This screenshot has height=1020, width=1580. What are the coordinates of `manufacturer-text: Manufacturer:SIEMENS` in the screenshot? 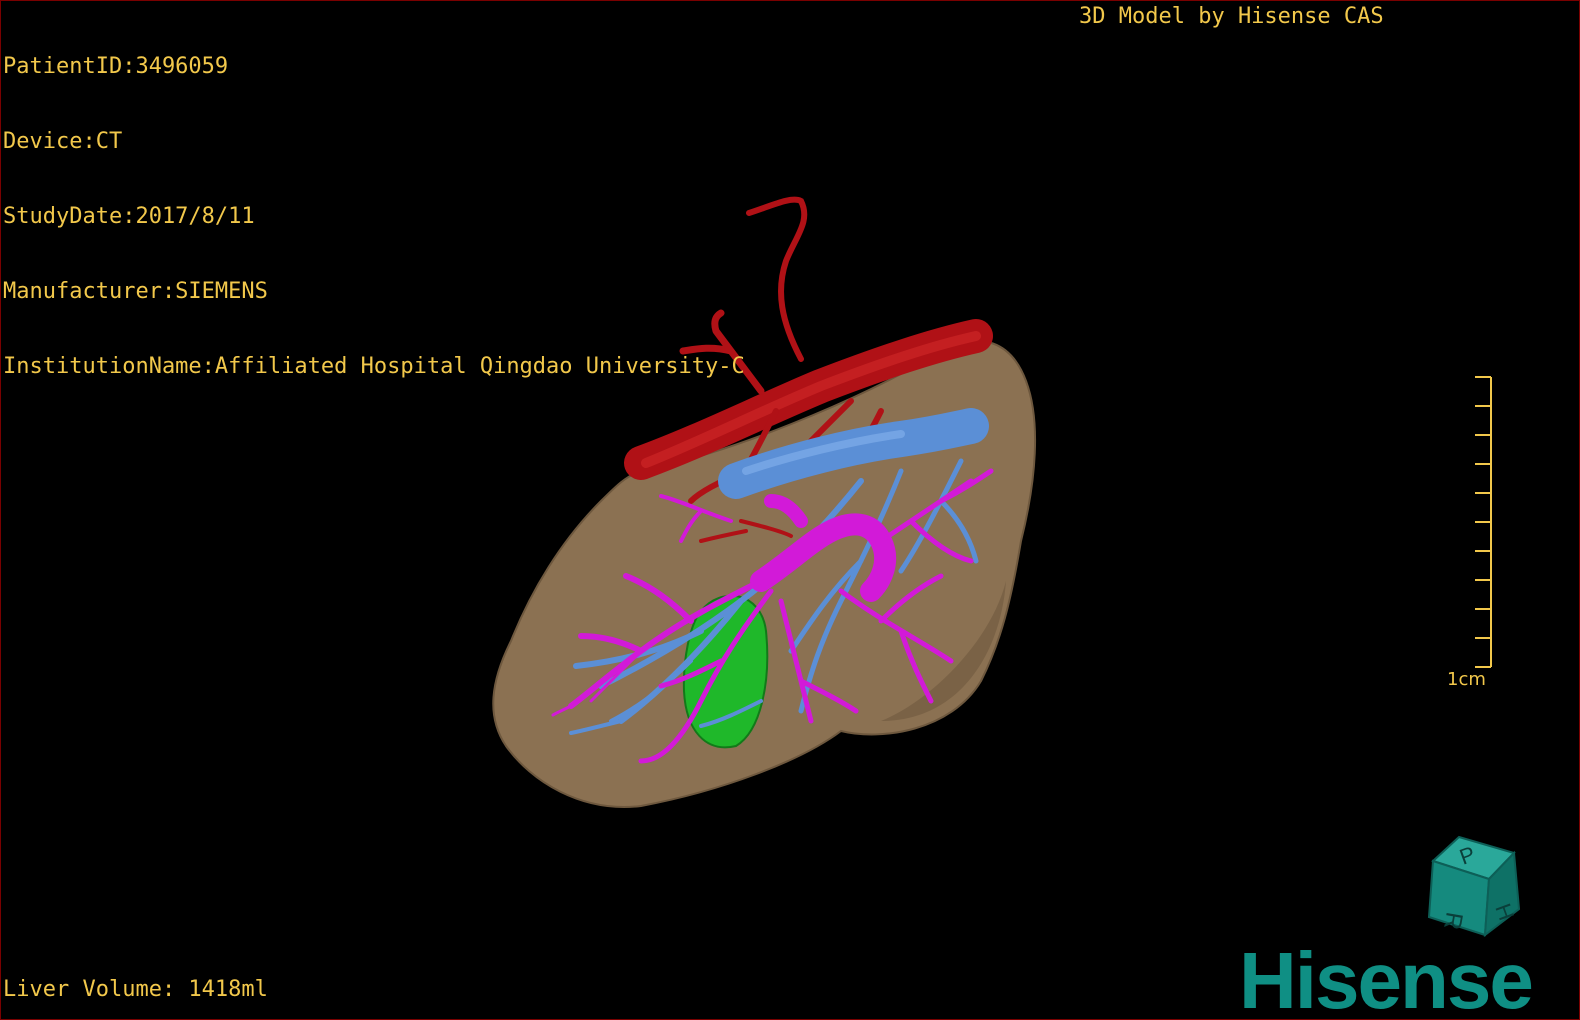 It's located at (135, 291).